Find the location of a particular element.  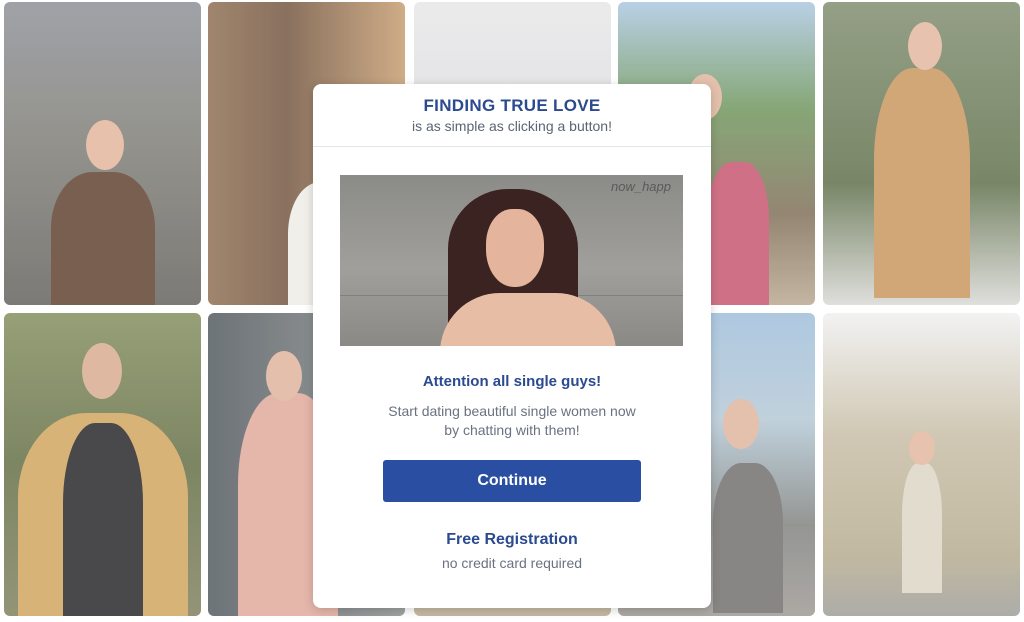

featured-profile-photo: now_happ is located at coordinates (511, 260).